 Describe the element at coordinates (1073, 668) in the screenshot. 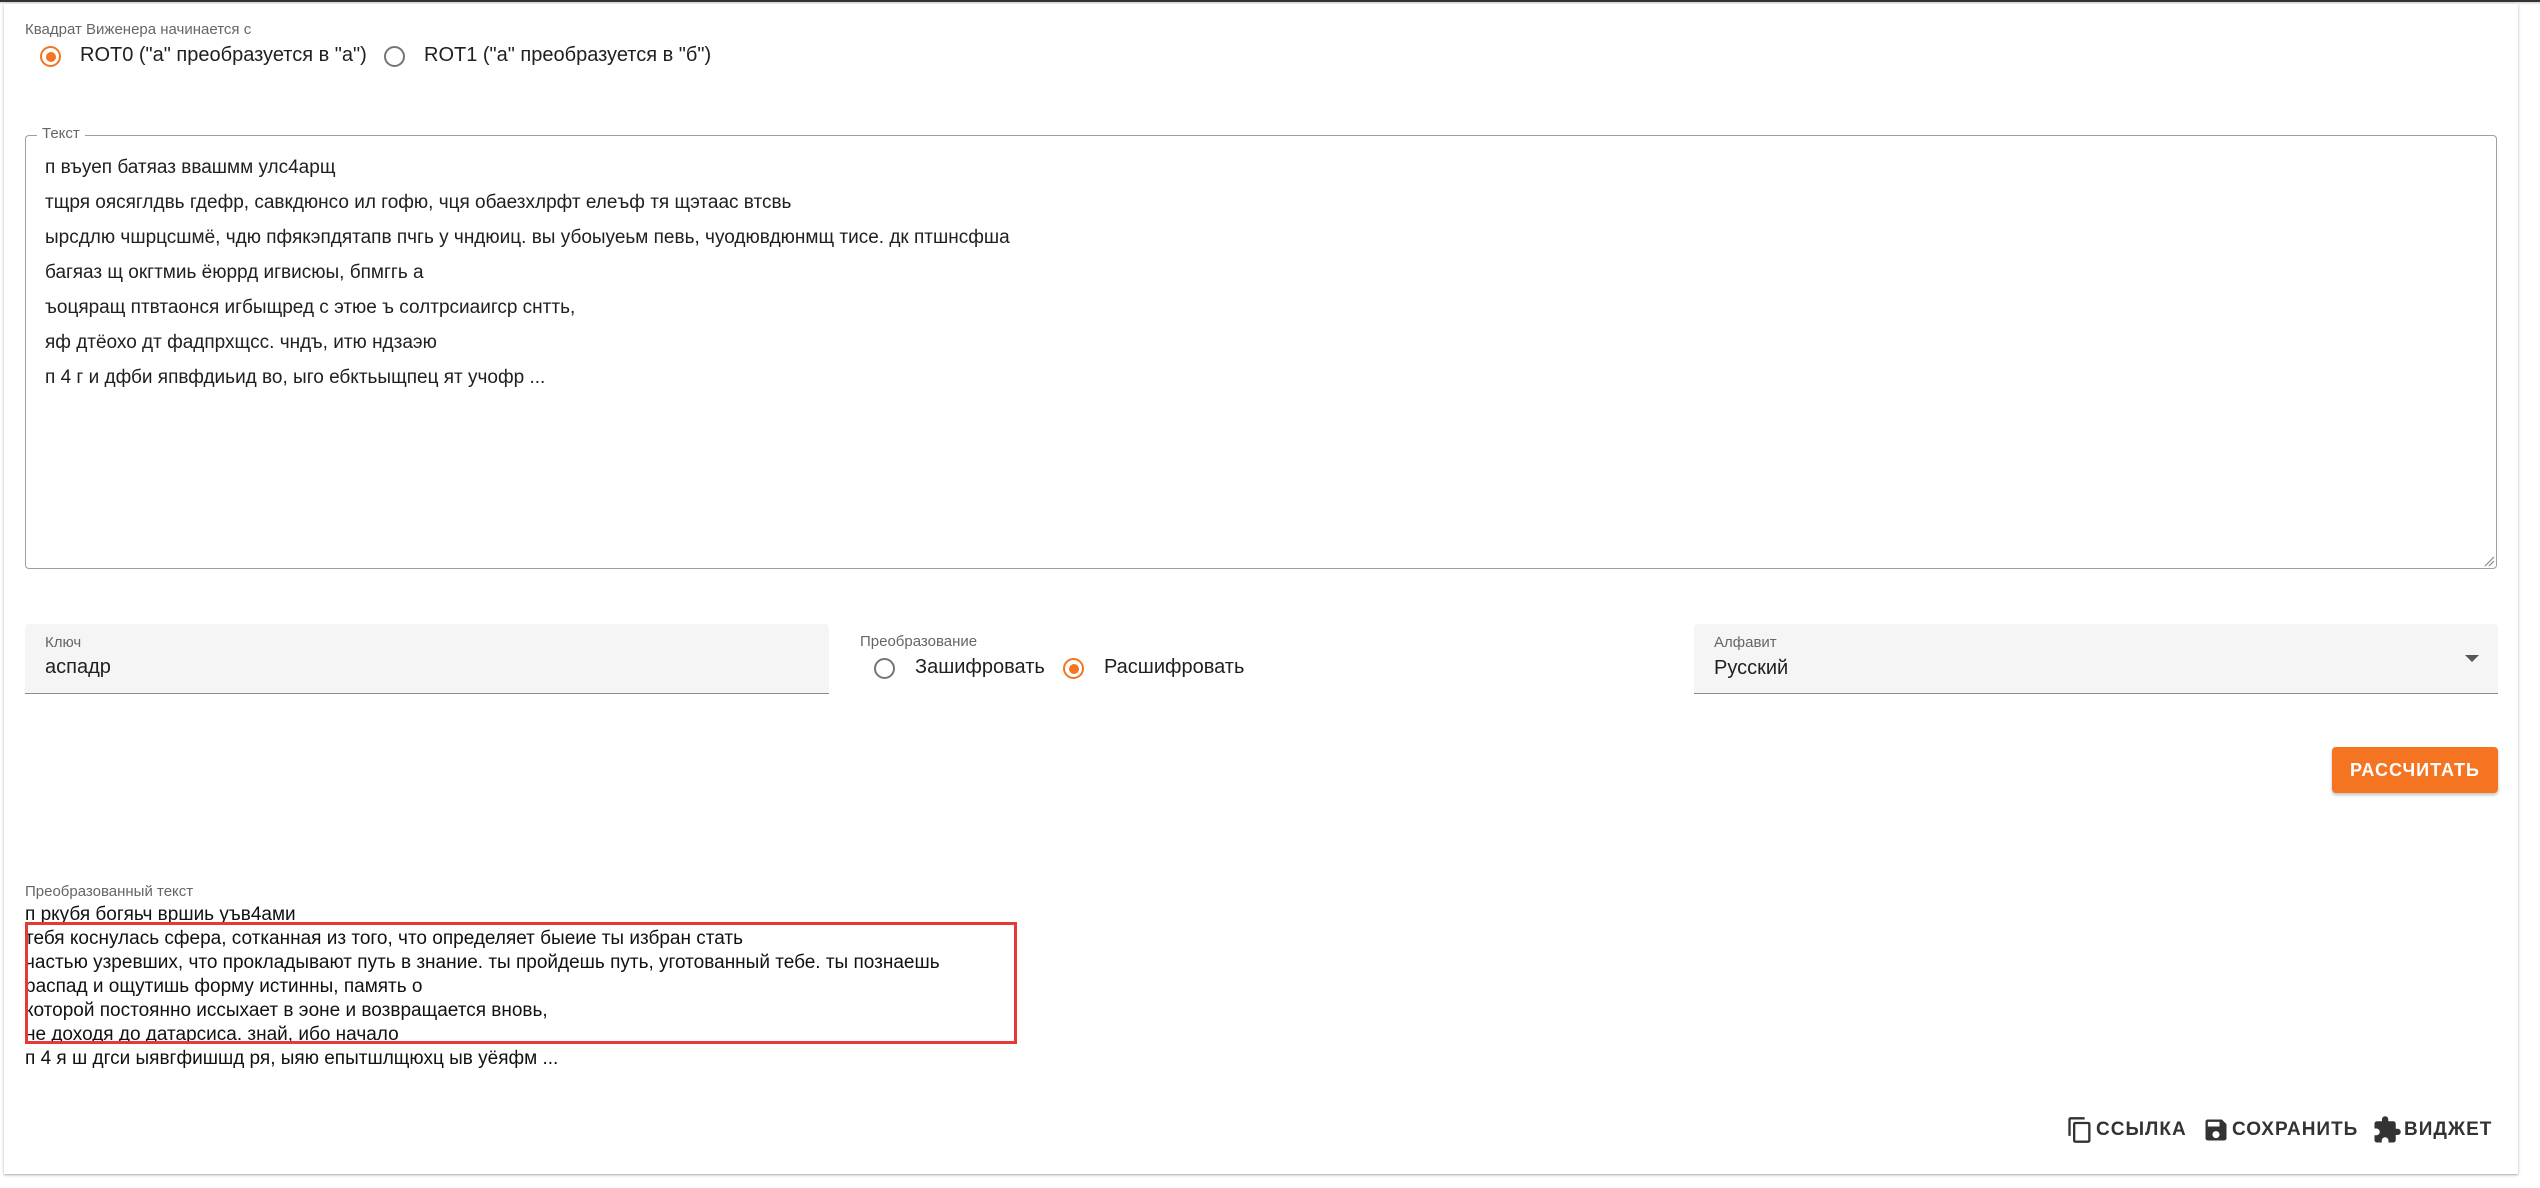

I see `radio-decrypt` at that location.